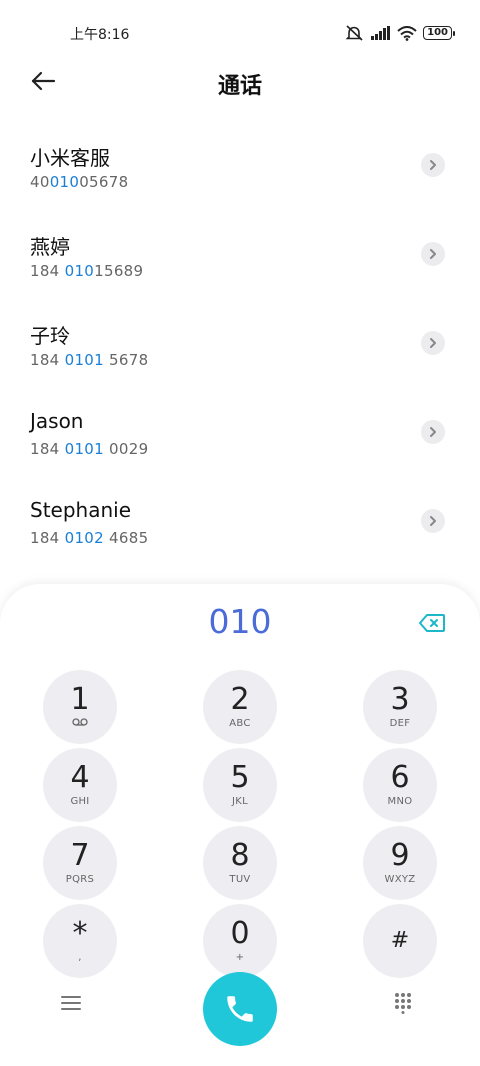 The image size is (480, 1066). What do you see at coordinates (89, 538) in the screenshot?
I see `contact-number: 184 0102 4685` at bounding box center [89, 538].